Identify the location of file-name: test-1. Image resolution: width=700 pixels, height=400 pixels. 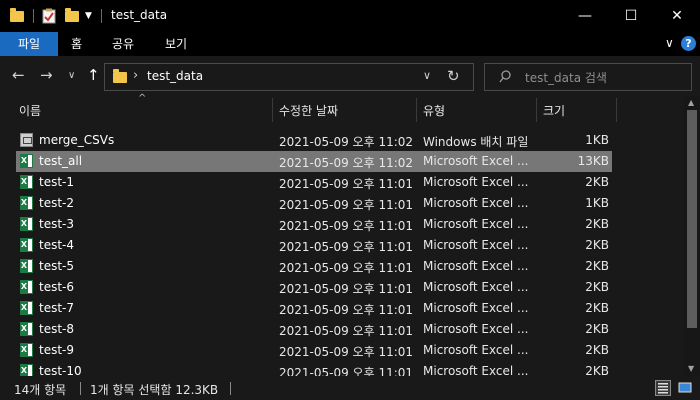
(57, 182).